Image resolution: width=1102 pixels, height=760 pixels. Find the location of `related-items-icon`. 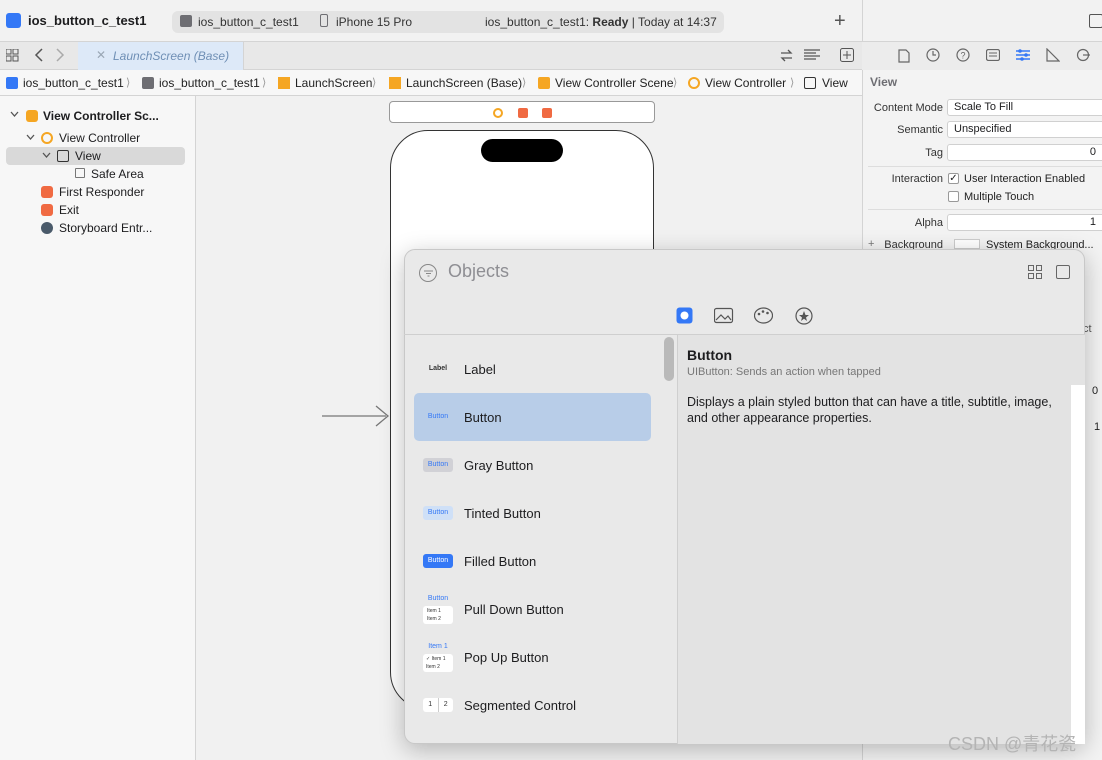

related-items-icon is located at coordinates (12, 55).